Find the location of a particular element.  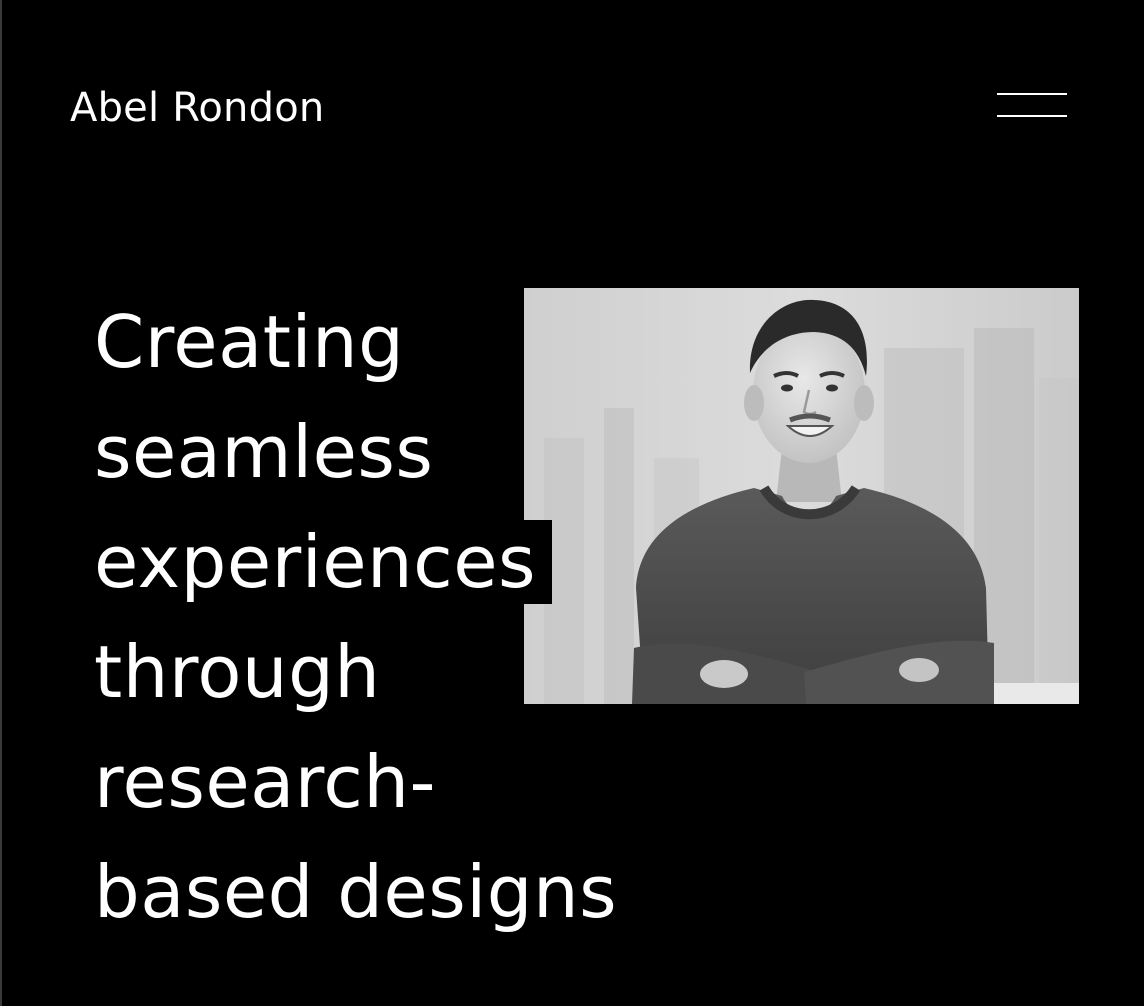

hamburger-menu-icon-line is located at coordinates (1032, 116).